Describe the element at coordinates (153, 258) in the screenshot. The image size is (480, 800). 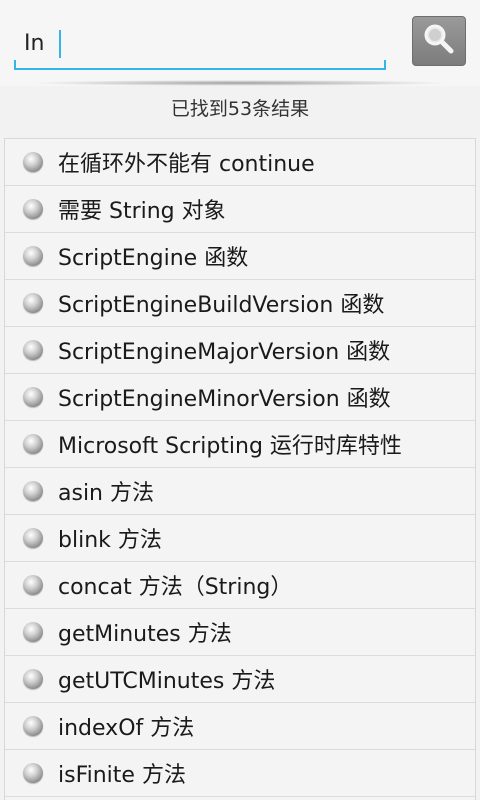
I see `list-item-label: ScriptEngine 函数` at that location.